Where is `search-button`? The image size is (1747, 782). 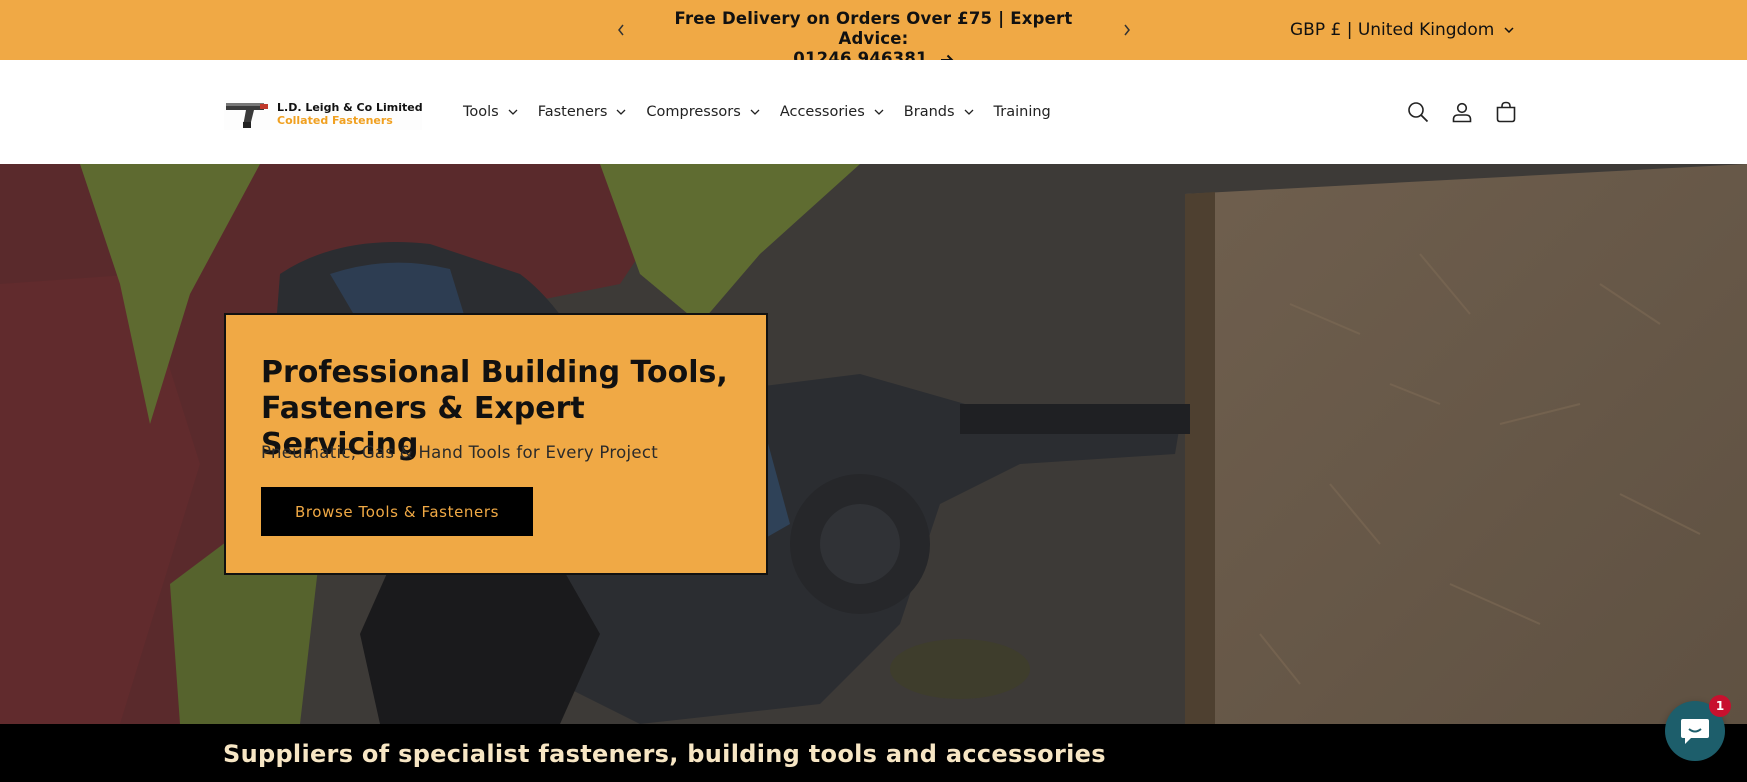 search-button is located at coordinates (1418, 112).